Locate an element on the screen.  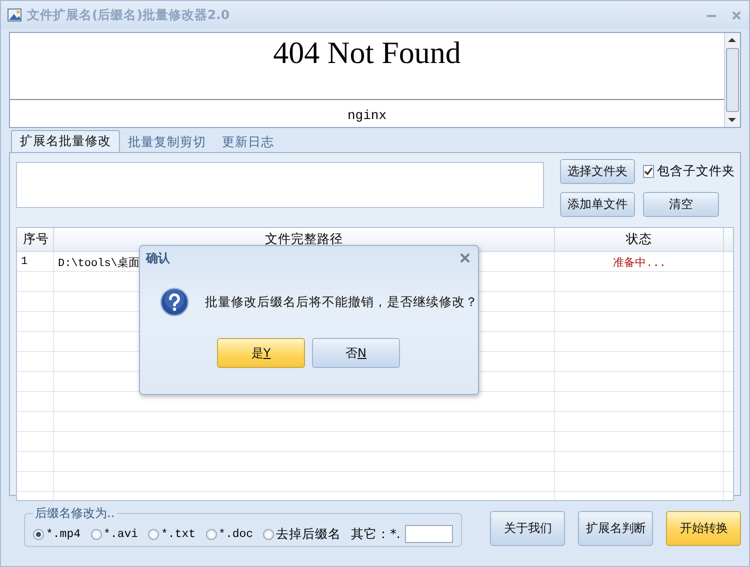
group-label: 后缀名修改为.. is located at coordinates (75, 513).